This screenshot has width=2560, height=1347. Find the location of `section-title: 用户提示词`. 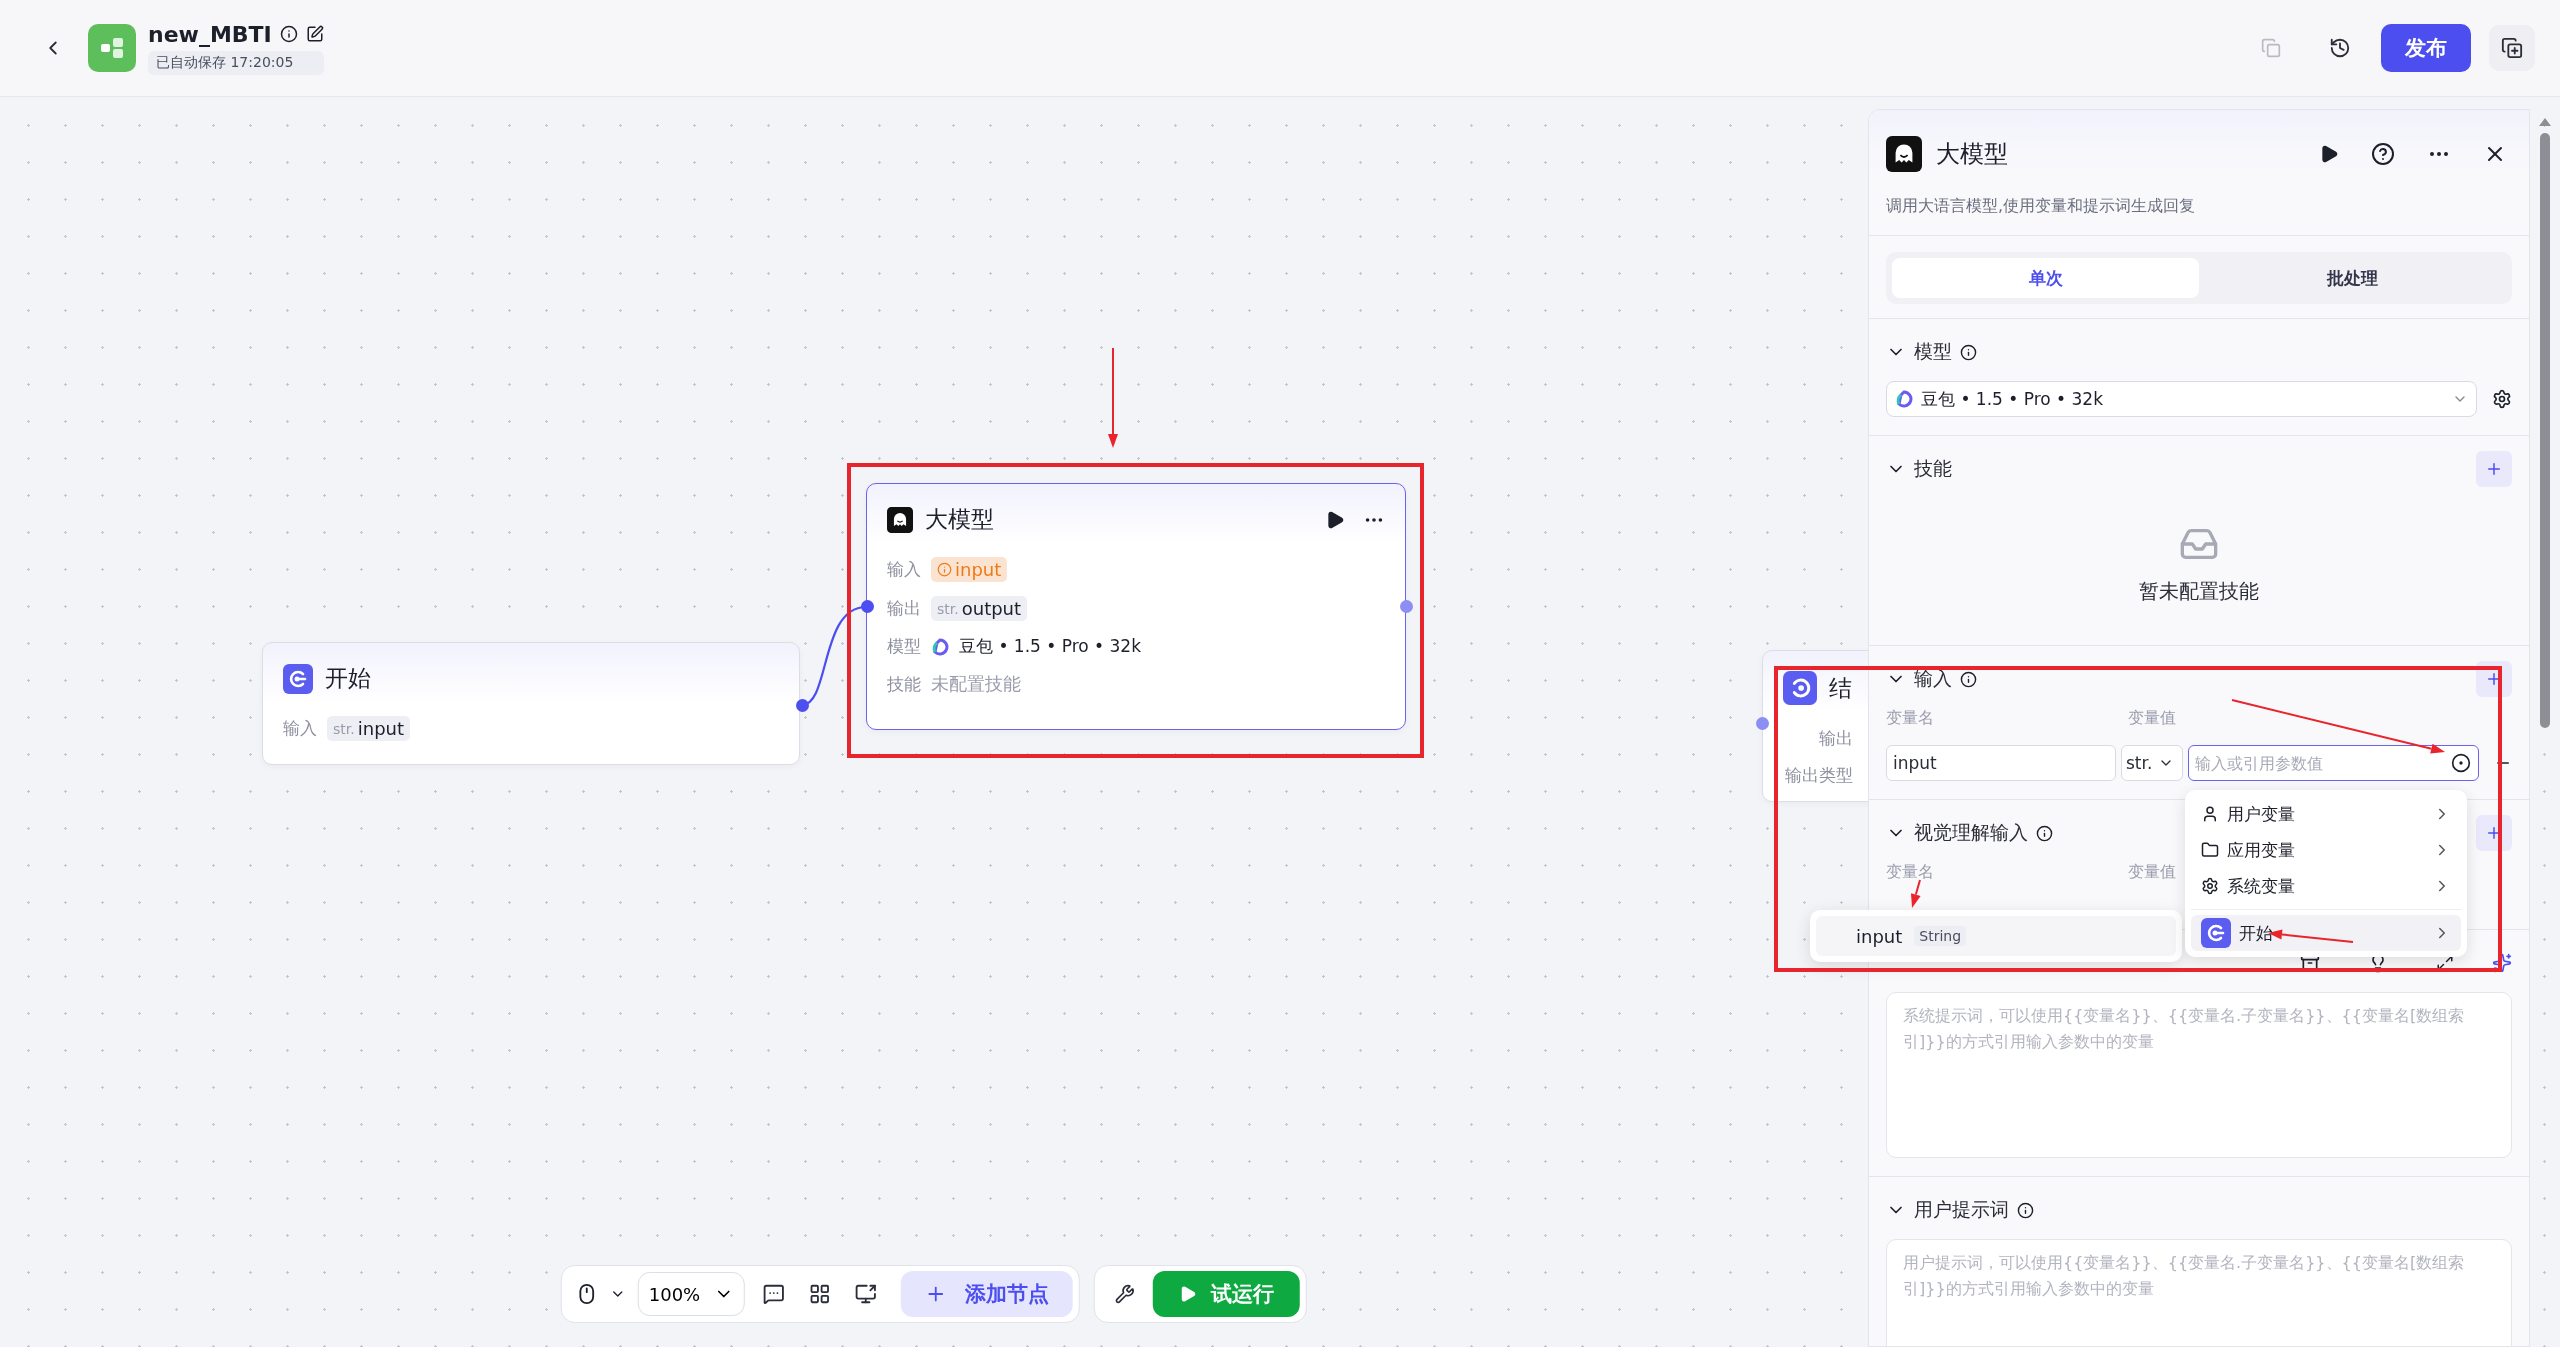

section-title: 用户提示词 is located at coordinates (1961, 1209).